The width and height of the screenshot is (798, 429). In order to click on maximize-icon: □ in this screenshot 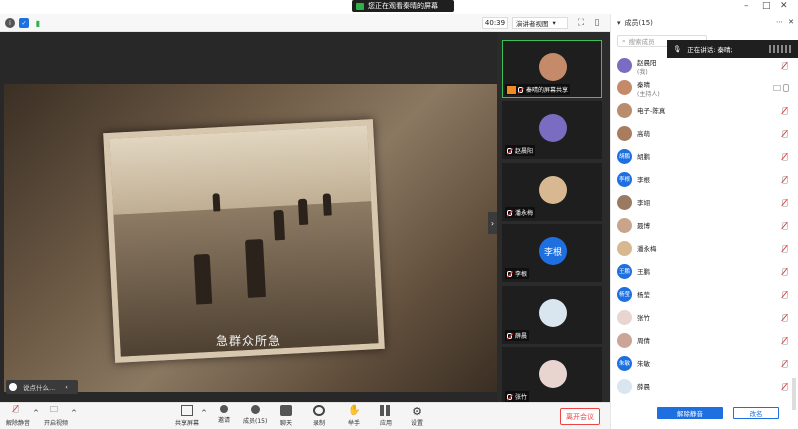, I will do `click(766, 6)`.